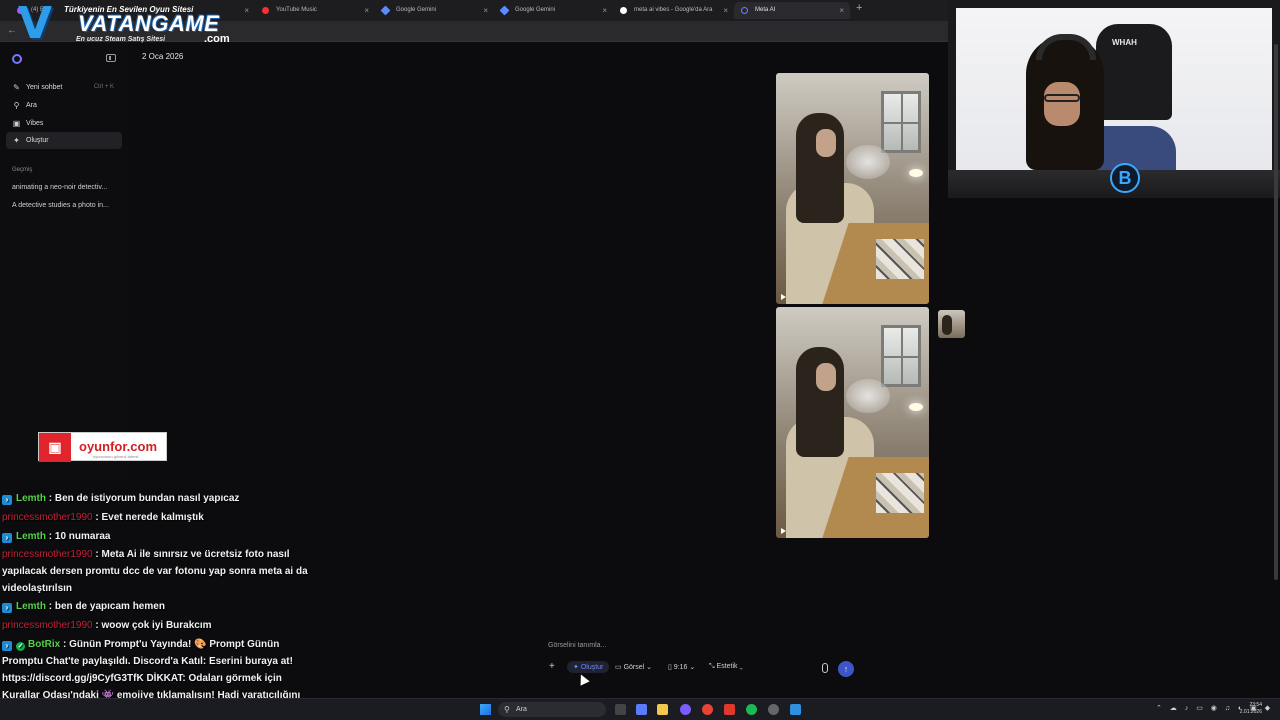 This screenshot has width=1280, height=720. I want to click on meta-ai-logo-icon, so click(17, 59).